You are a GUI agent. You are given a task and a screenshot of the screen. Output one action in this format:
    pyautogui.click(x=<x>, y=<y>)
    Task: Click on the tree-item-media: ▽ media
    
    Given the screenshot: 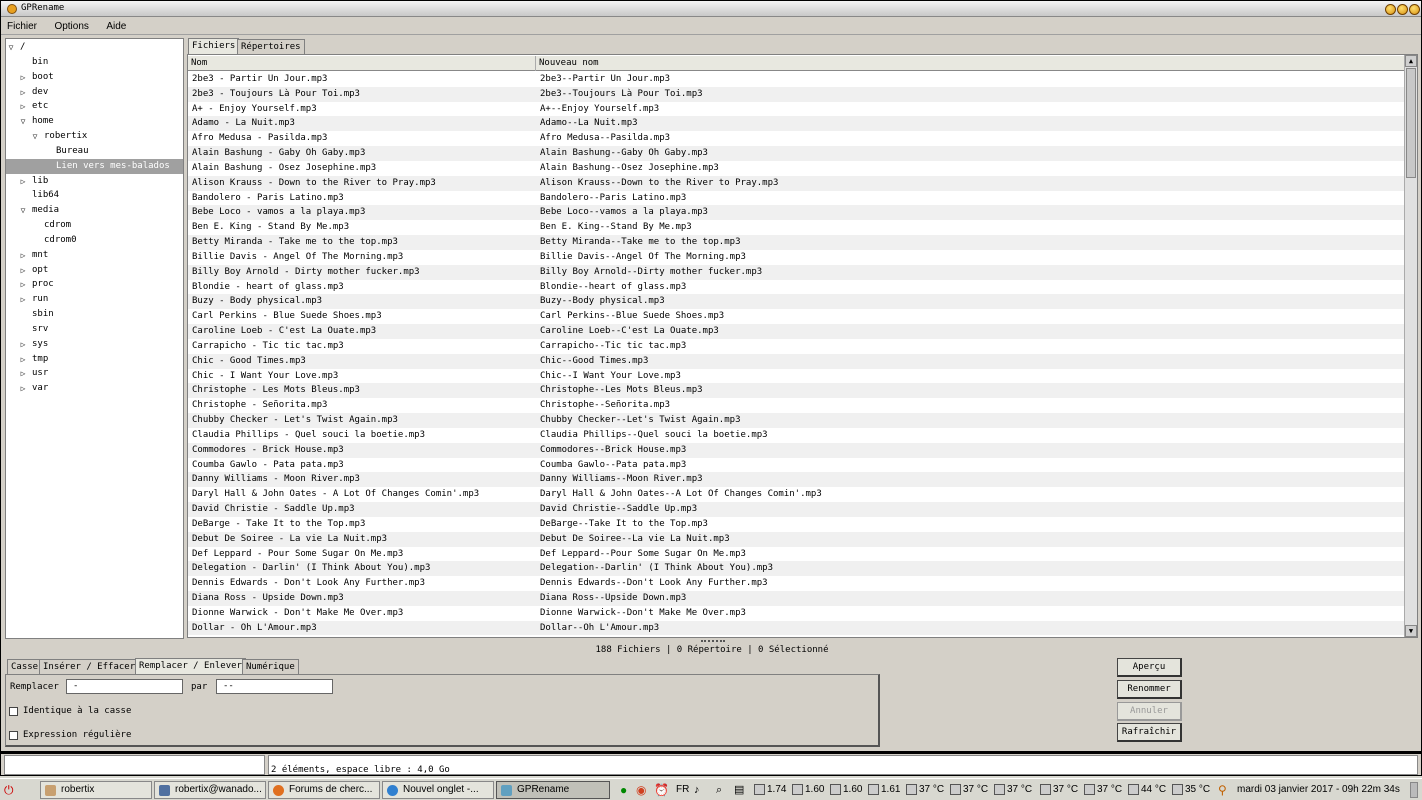 What is the action you would take?
    pyautogui.click(x=40, y=210)
    